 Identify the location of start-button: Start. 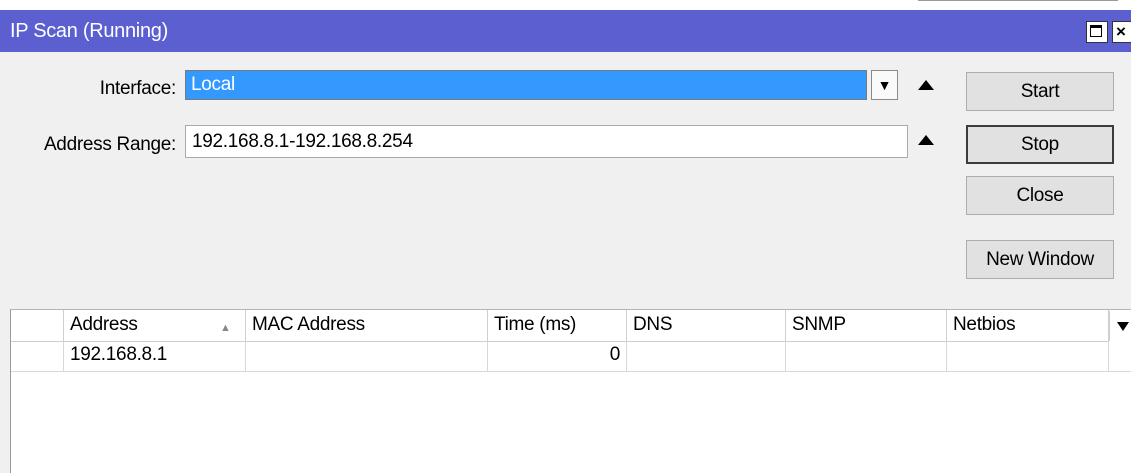
(1040, 91).